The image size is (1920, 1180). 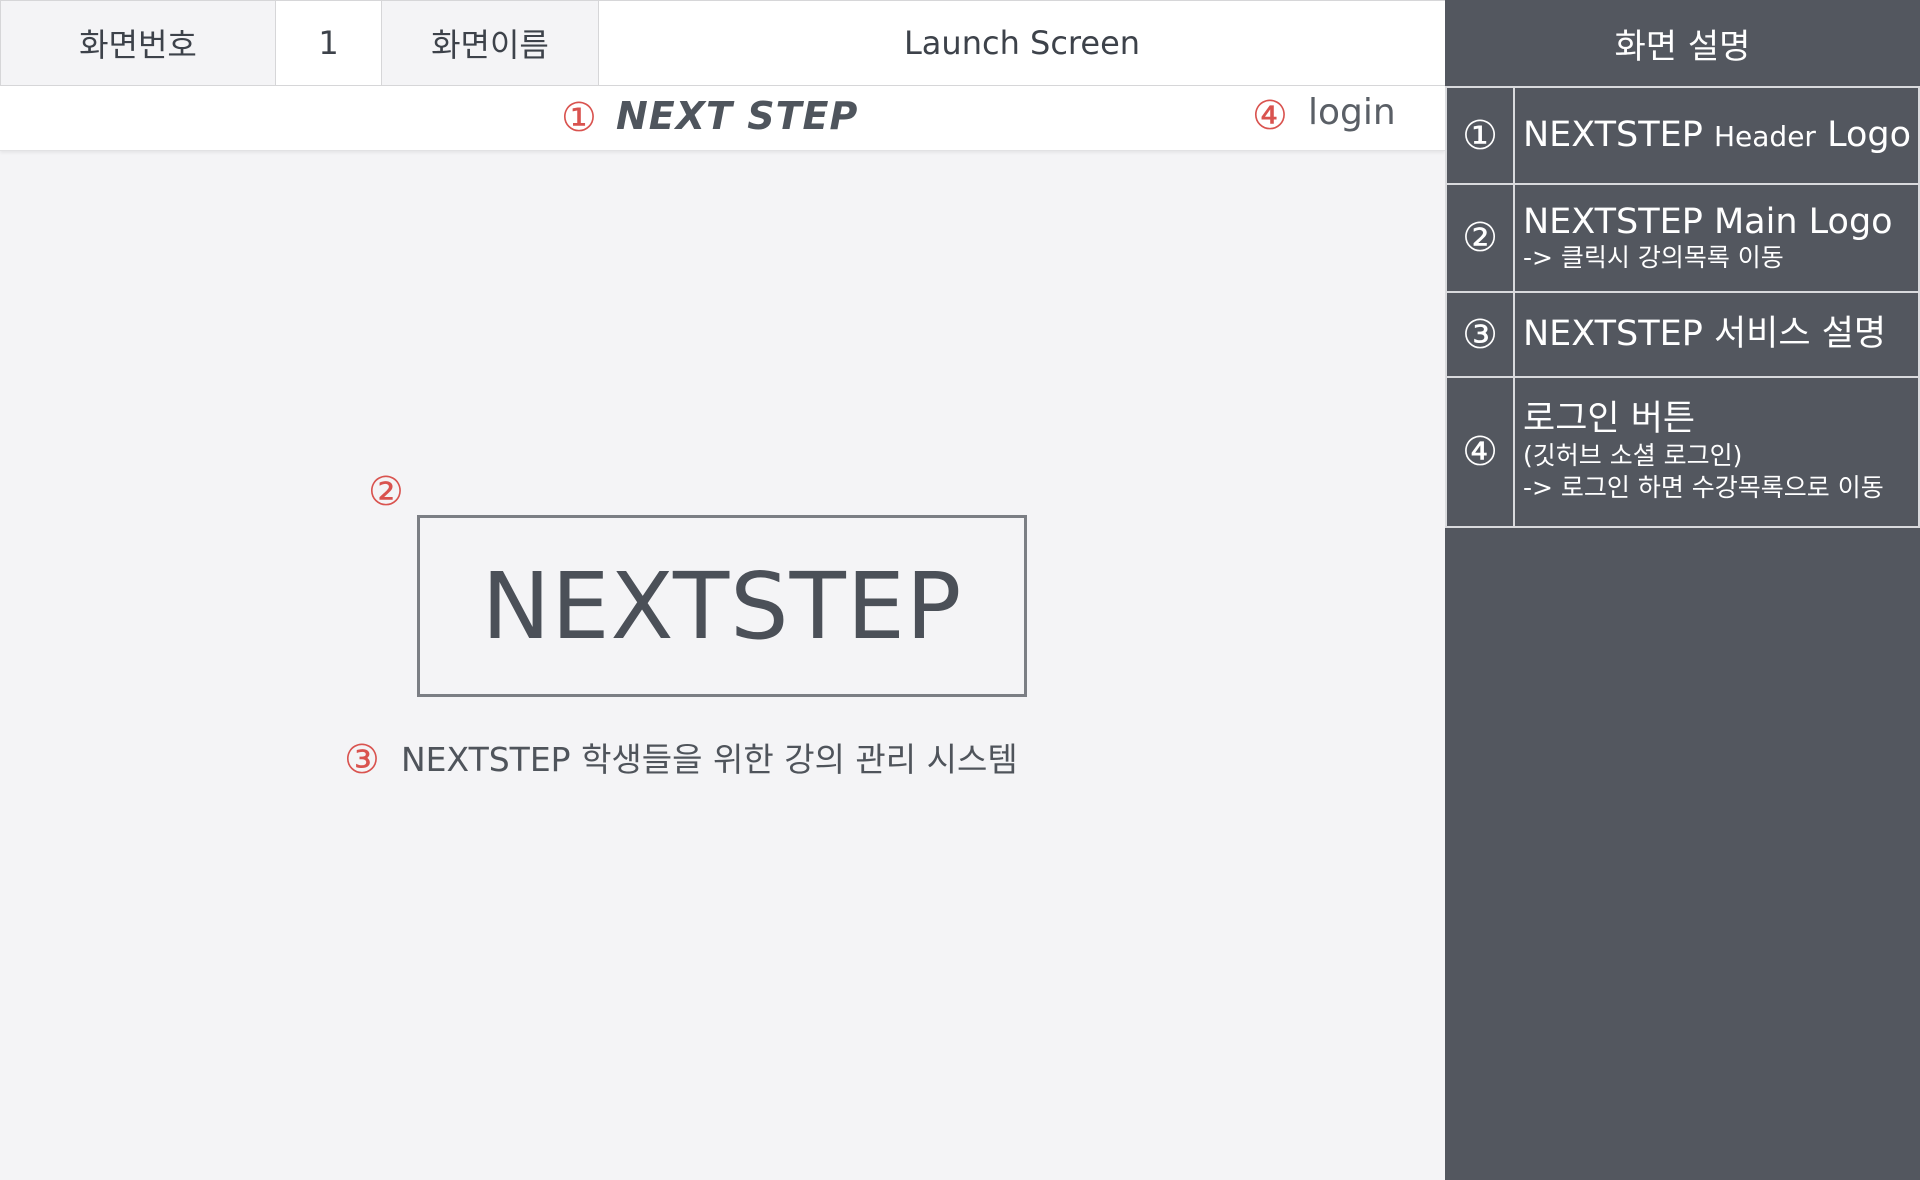 I want to click on screen-number: 1, so click(x=328, y=43).